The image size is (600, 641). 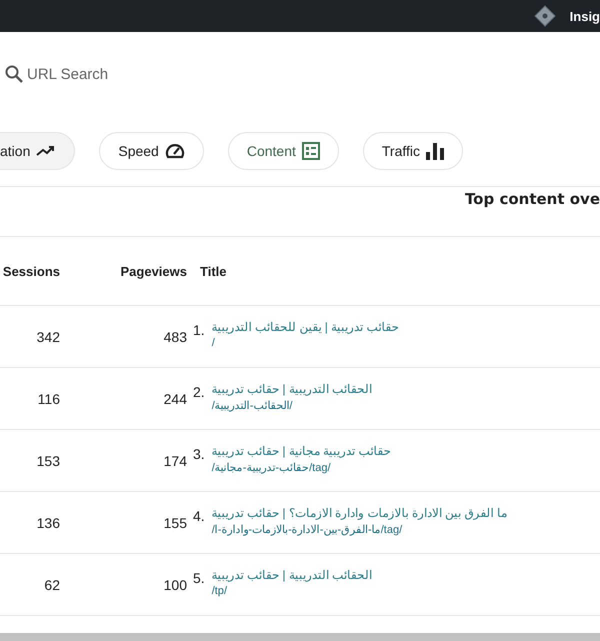 What do you see at coordinates (175, 398) in the screenshot?
I see `table-cell: 244` at bounding box center [175, 398].